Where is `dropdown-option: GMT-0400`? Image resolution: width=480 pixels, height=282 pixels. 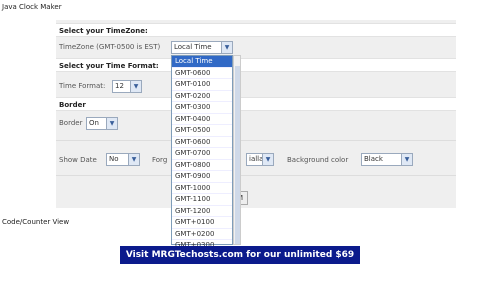 dropdown-option: GMT-0400 is located at coordinates (202, 119).